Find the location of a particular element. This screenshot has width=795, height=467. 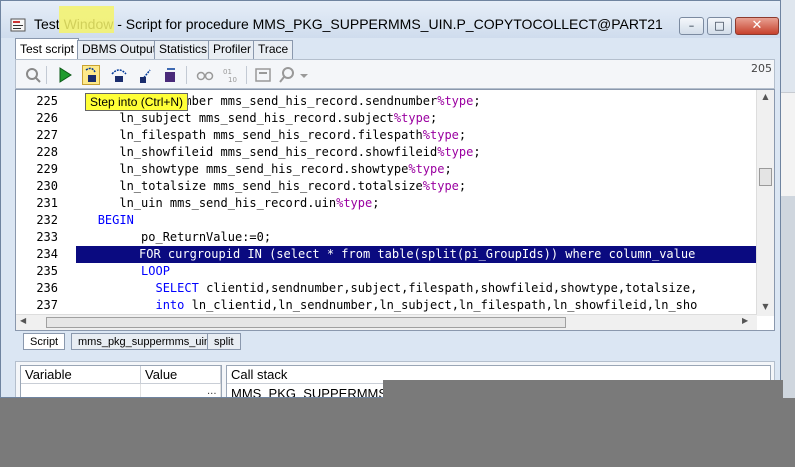

tab-dbms-output: DBMS Output is located at coordinates (119, 49).